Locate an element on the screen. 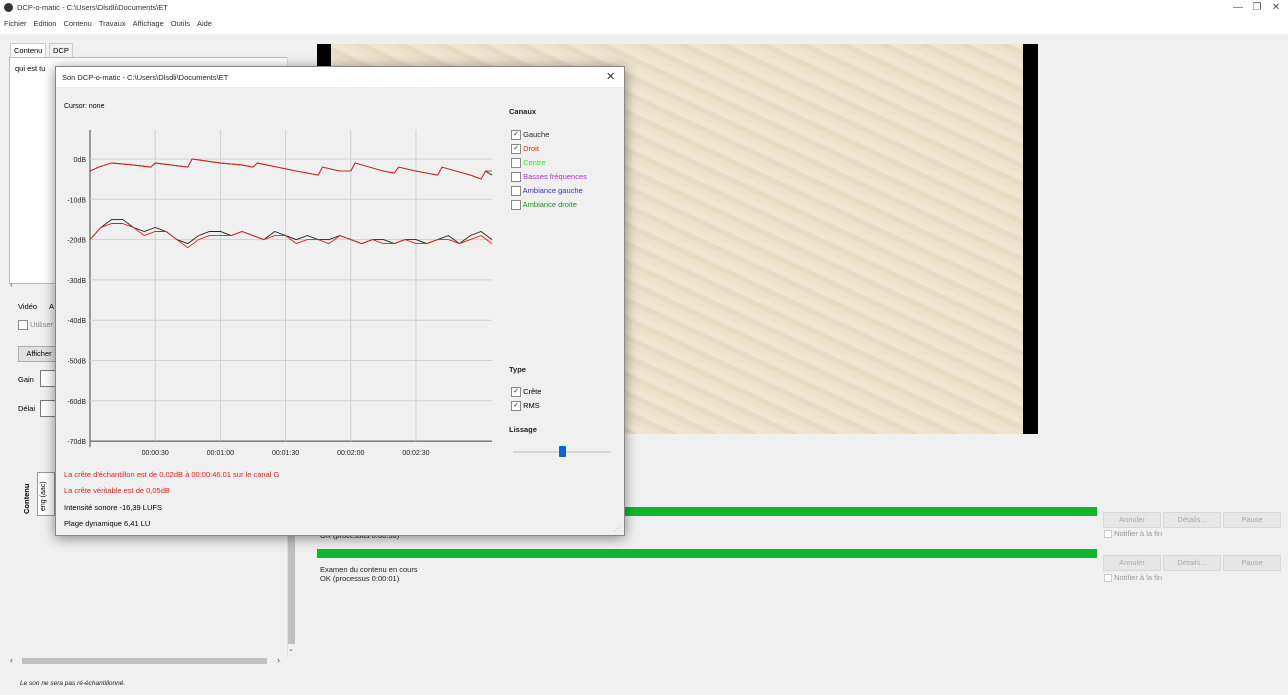 This screenshot has width=1288, height=695. use-label: Utiliser is located at coordinates (42, 324).